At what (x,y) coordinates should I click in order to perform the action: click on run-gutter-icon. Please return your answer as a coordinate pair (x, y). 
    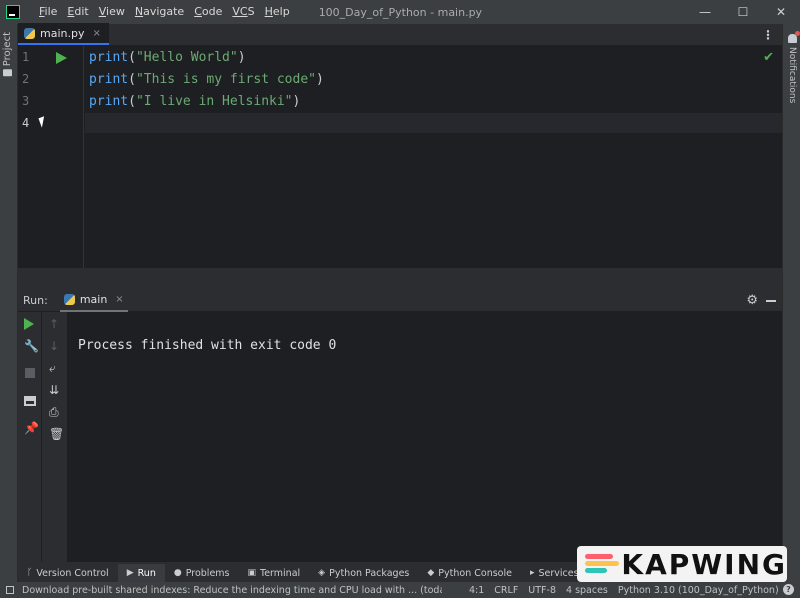
    Looking at the image, I should click on (61, 58).